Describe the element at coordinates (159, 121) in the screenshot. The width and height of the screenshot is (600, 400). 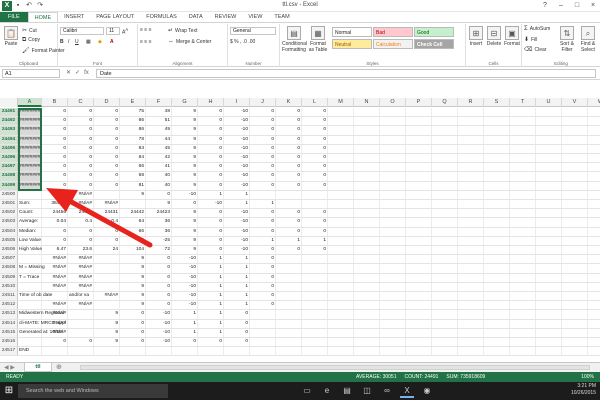
I see `table-cell: 51` at that location.